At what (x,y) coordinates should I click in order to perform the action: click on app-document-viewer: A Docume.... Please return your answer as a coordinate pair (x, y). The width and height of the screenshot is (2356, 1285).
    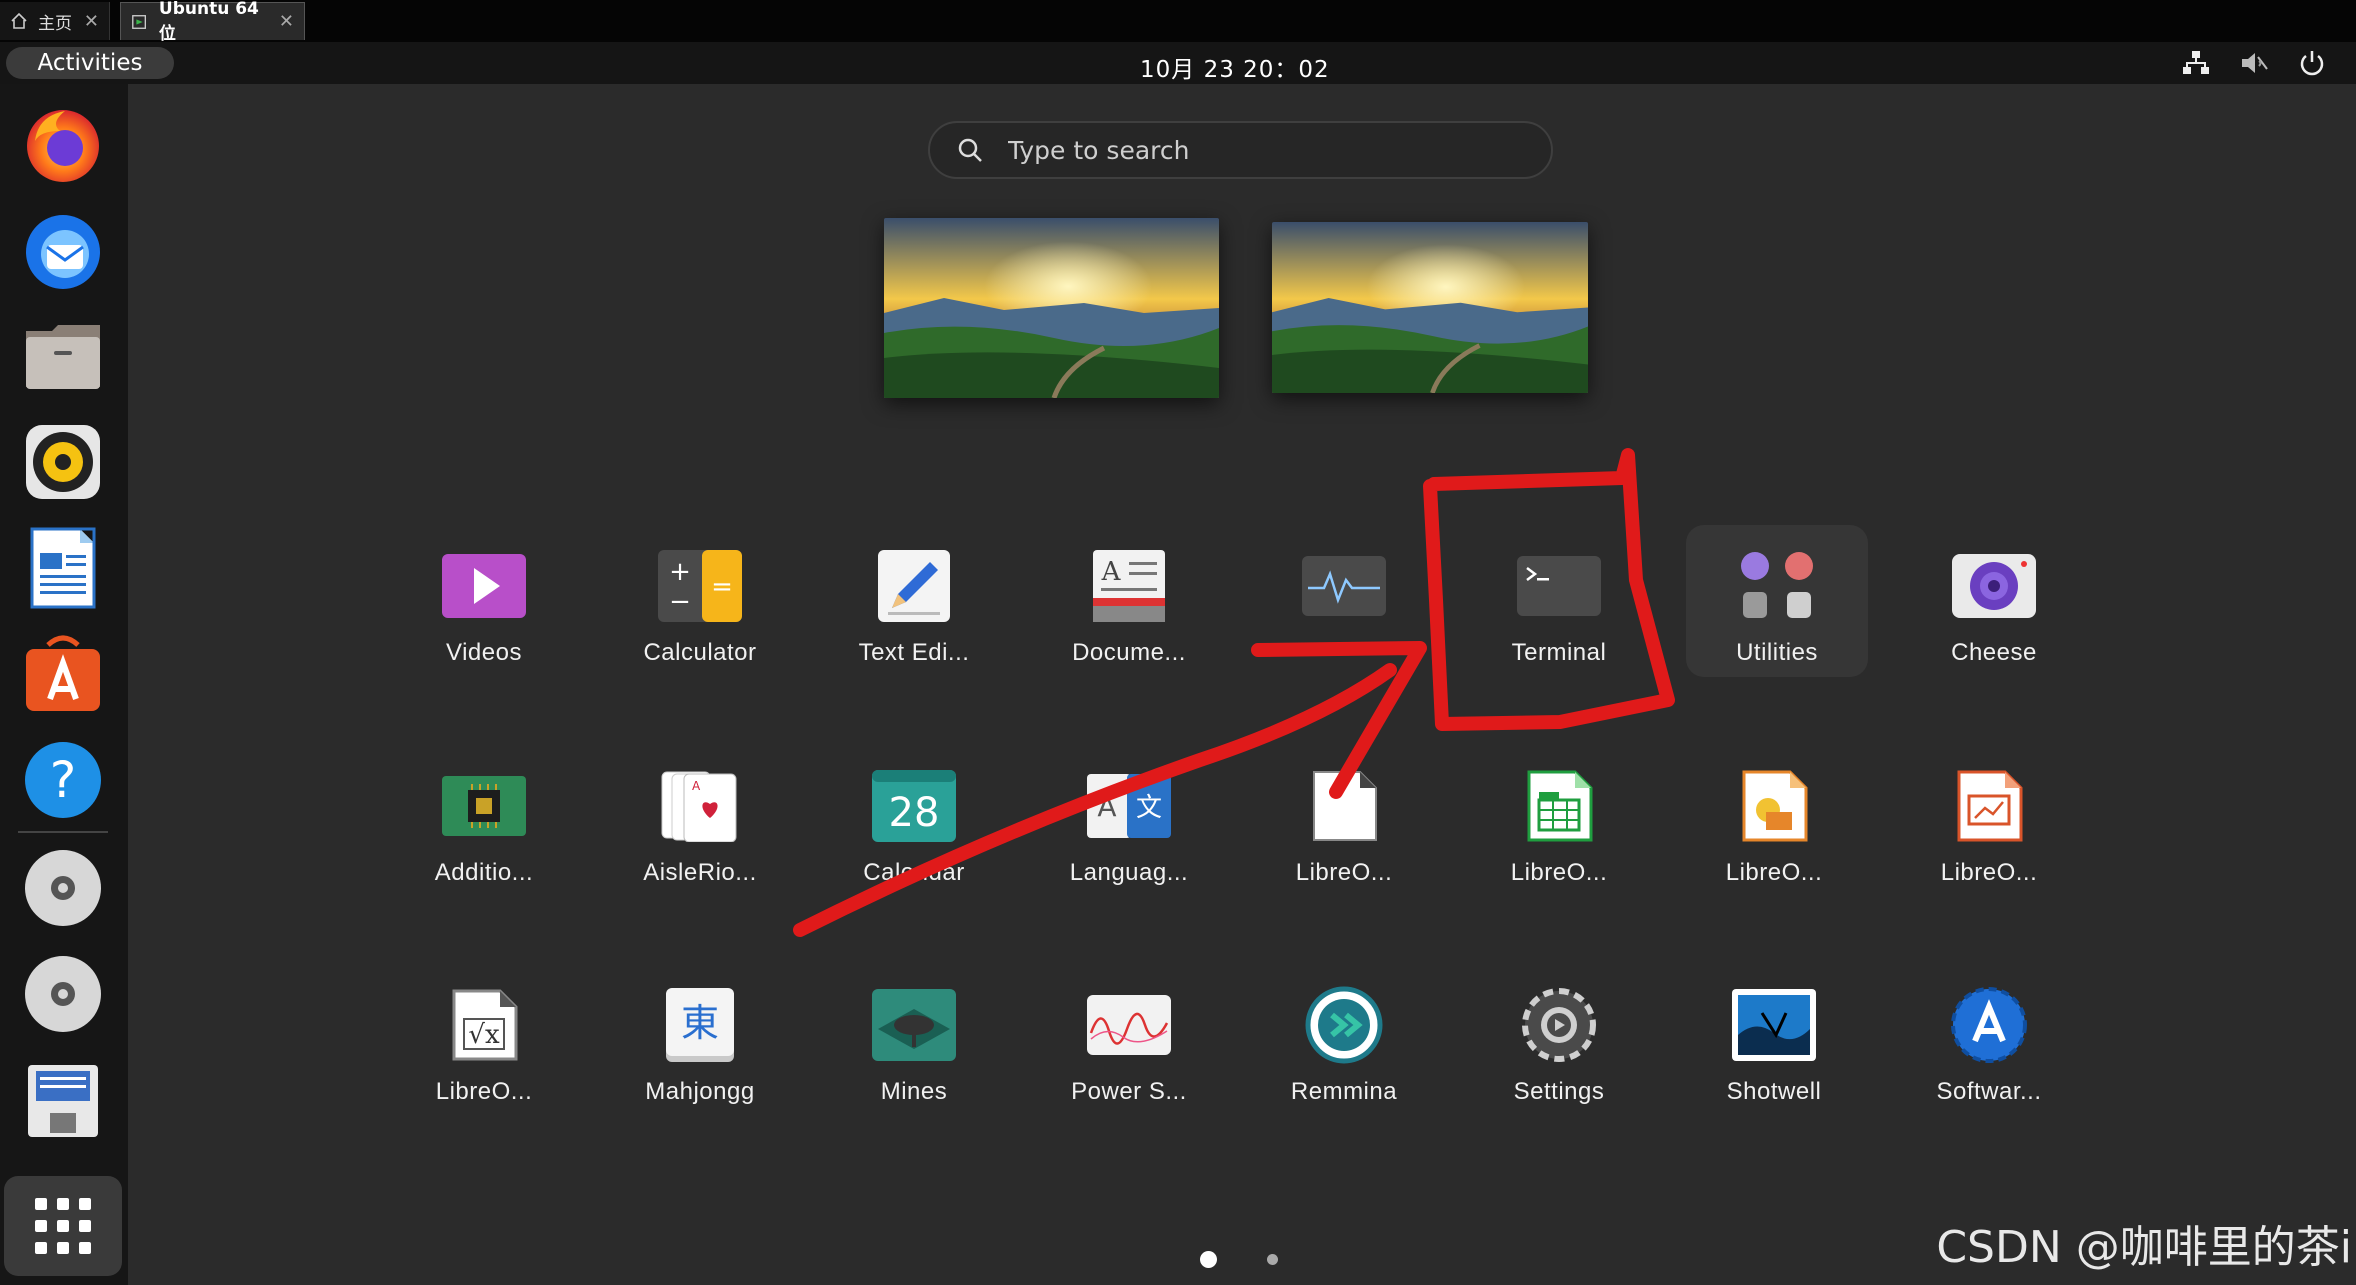
    Looking at the image, I should click on (1129, 608).